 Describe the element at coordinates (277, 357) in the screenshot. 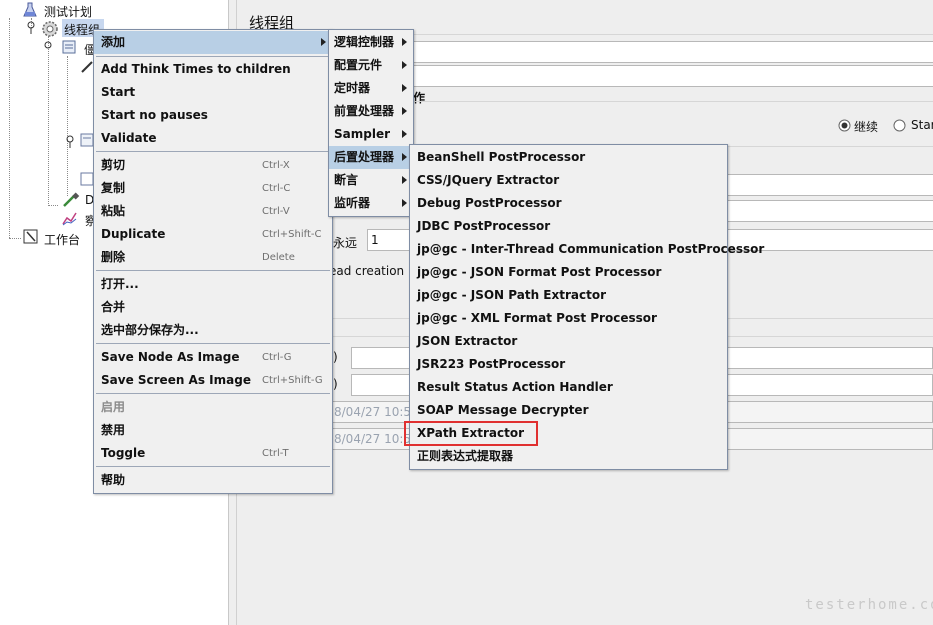

I see `menu-shortcut: Ctrl-G` at that location.